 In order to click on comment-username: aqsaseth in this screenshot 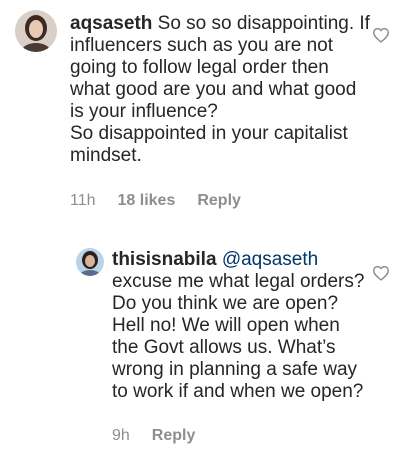, I will do `click(111, 23)`.